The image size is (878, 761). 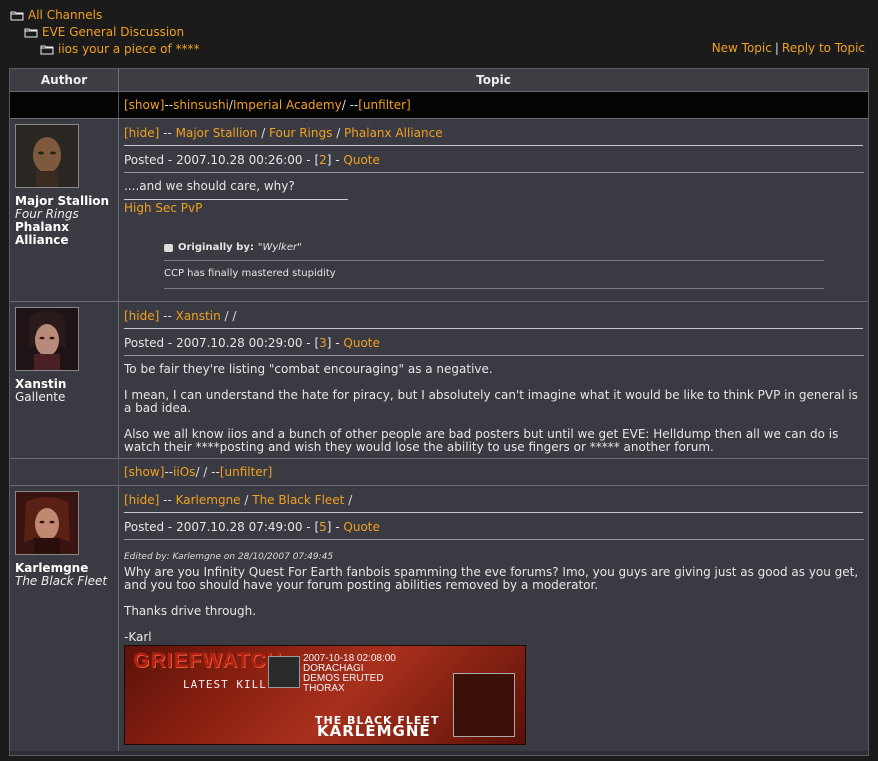 I want to click on speech-bubble-icon, so click(x=168, y=247).